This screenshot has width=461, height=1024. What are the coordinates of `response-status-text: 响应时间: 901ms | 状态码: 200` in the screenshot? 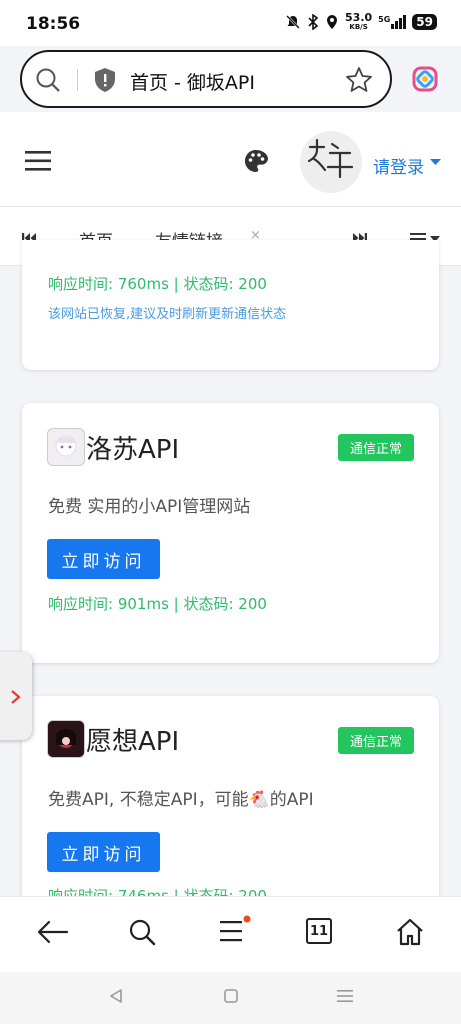 It's located at (157, 604).